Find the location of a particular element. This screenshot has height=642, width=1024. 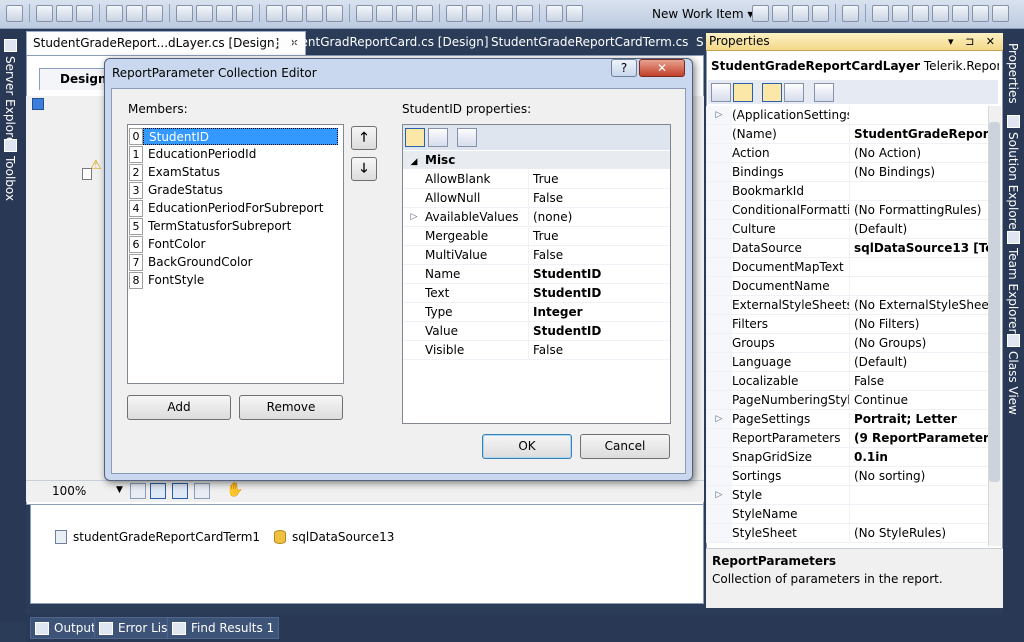

member-item: 3 GradeStatus is located at coordinates (176, 190).